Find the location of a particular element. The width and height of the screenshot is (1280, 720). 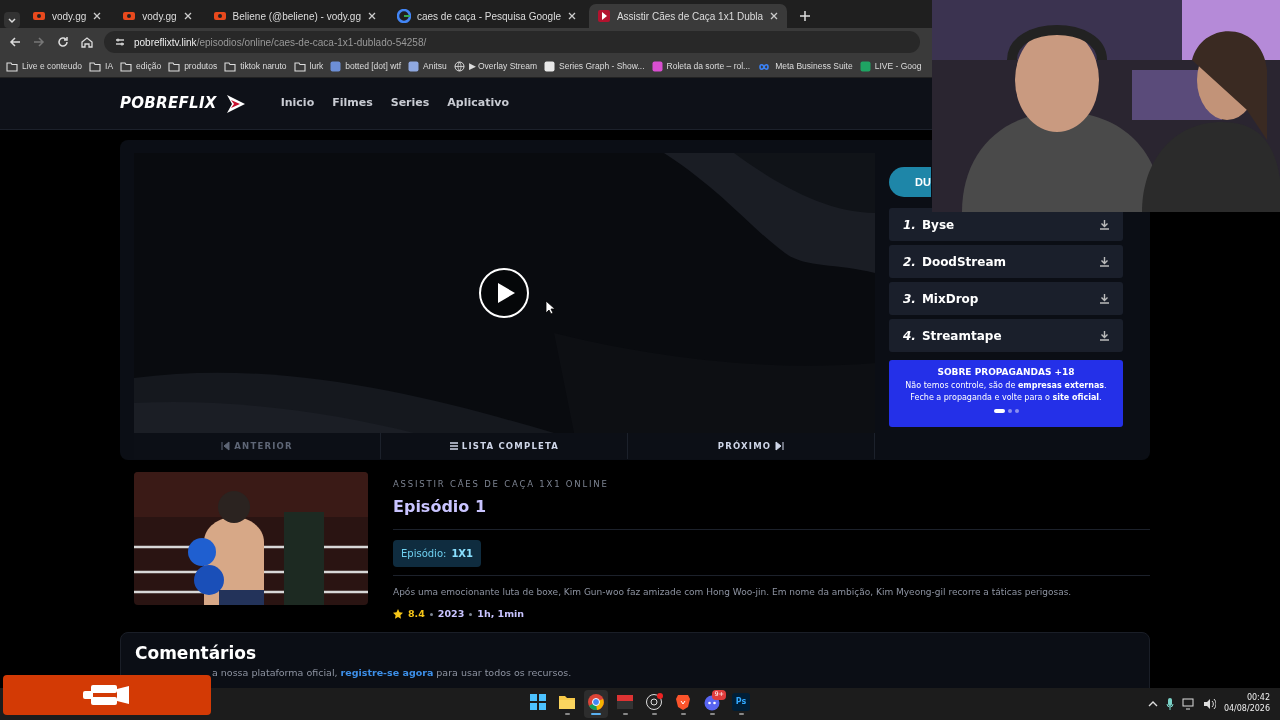

nav-link: Aplicativo is located at coordinates (478, 103).